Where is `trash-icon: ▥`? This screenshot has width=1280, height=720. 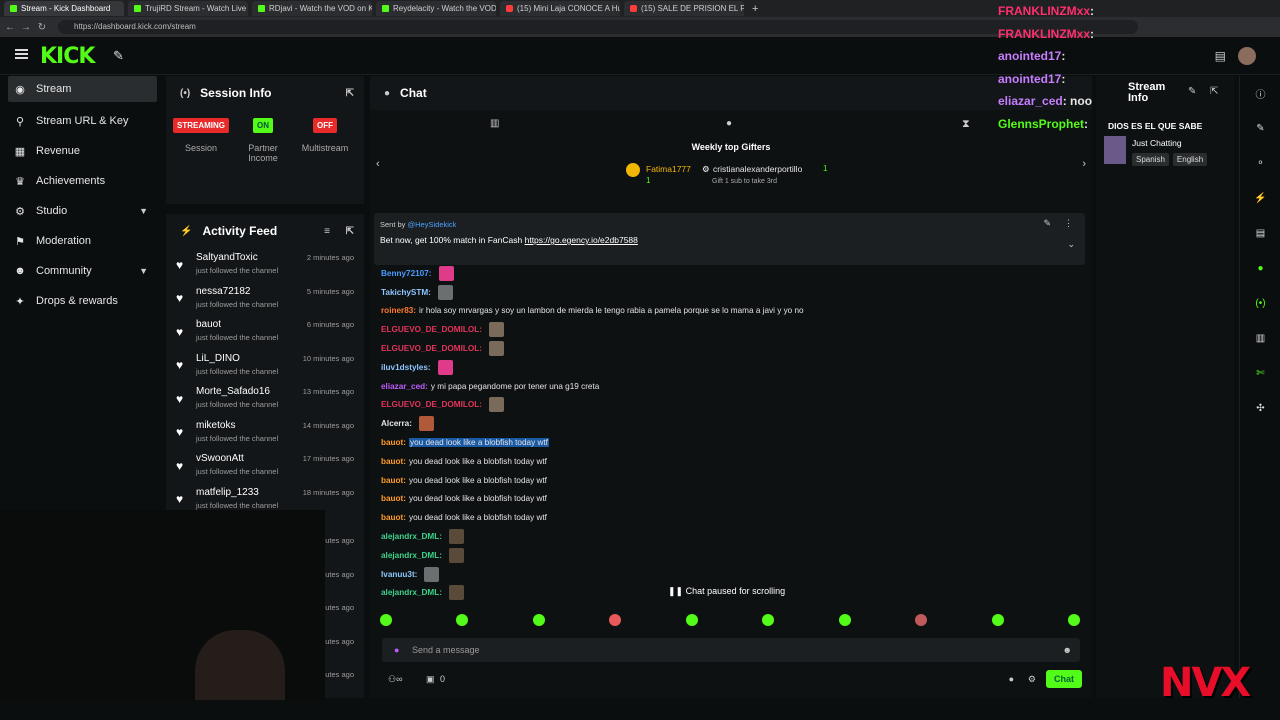 trash-icon: ▥ is located at coordinates (494, 123).